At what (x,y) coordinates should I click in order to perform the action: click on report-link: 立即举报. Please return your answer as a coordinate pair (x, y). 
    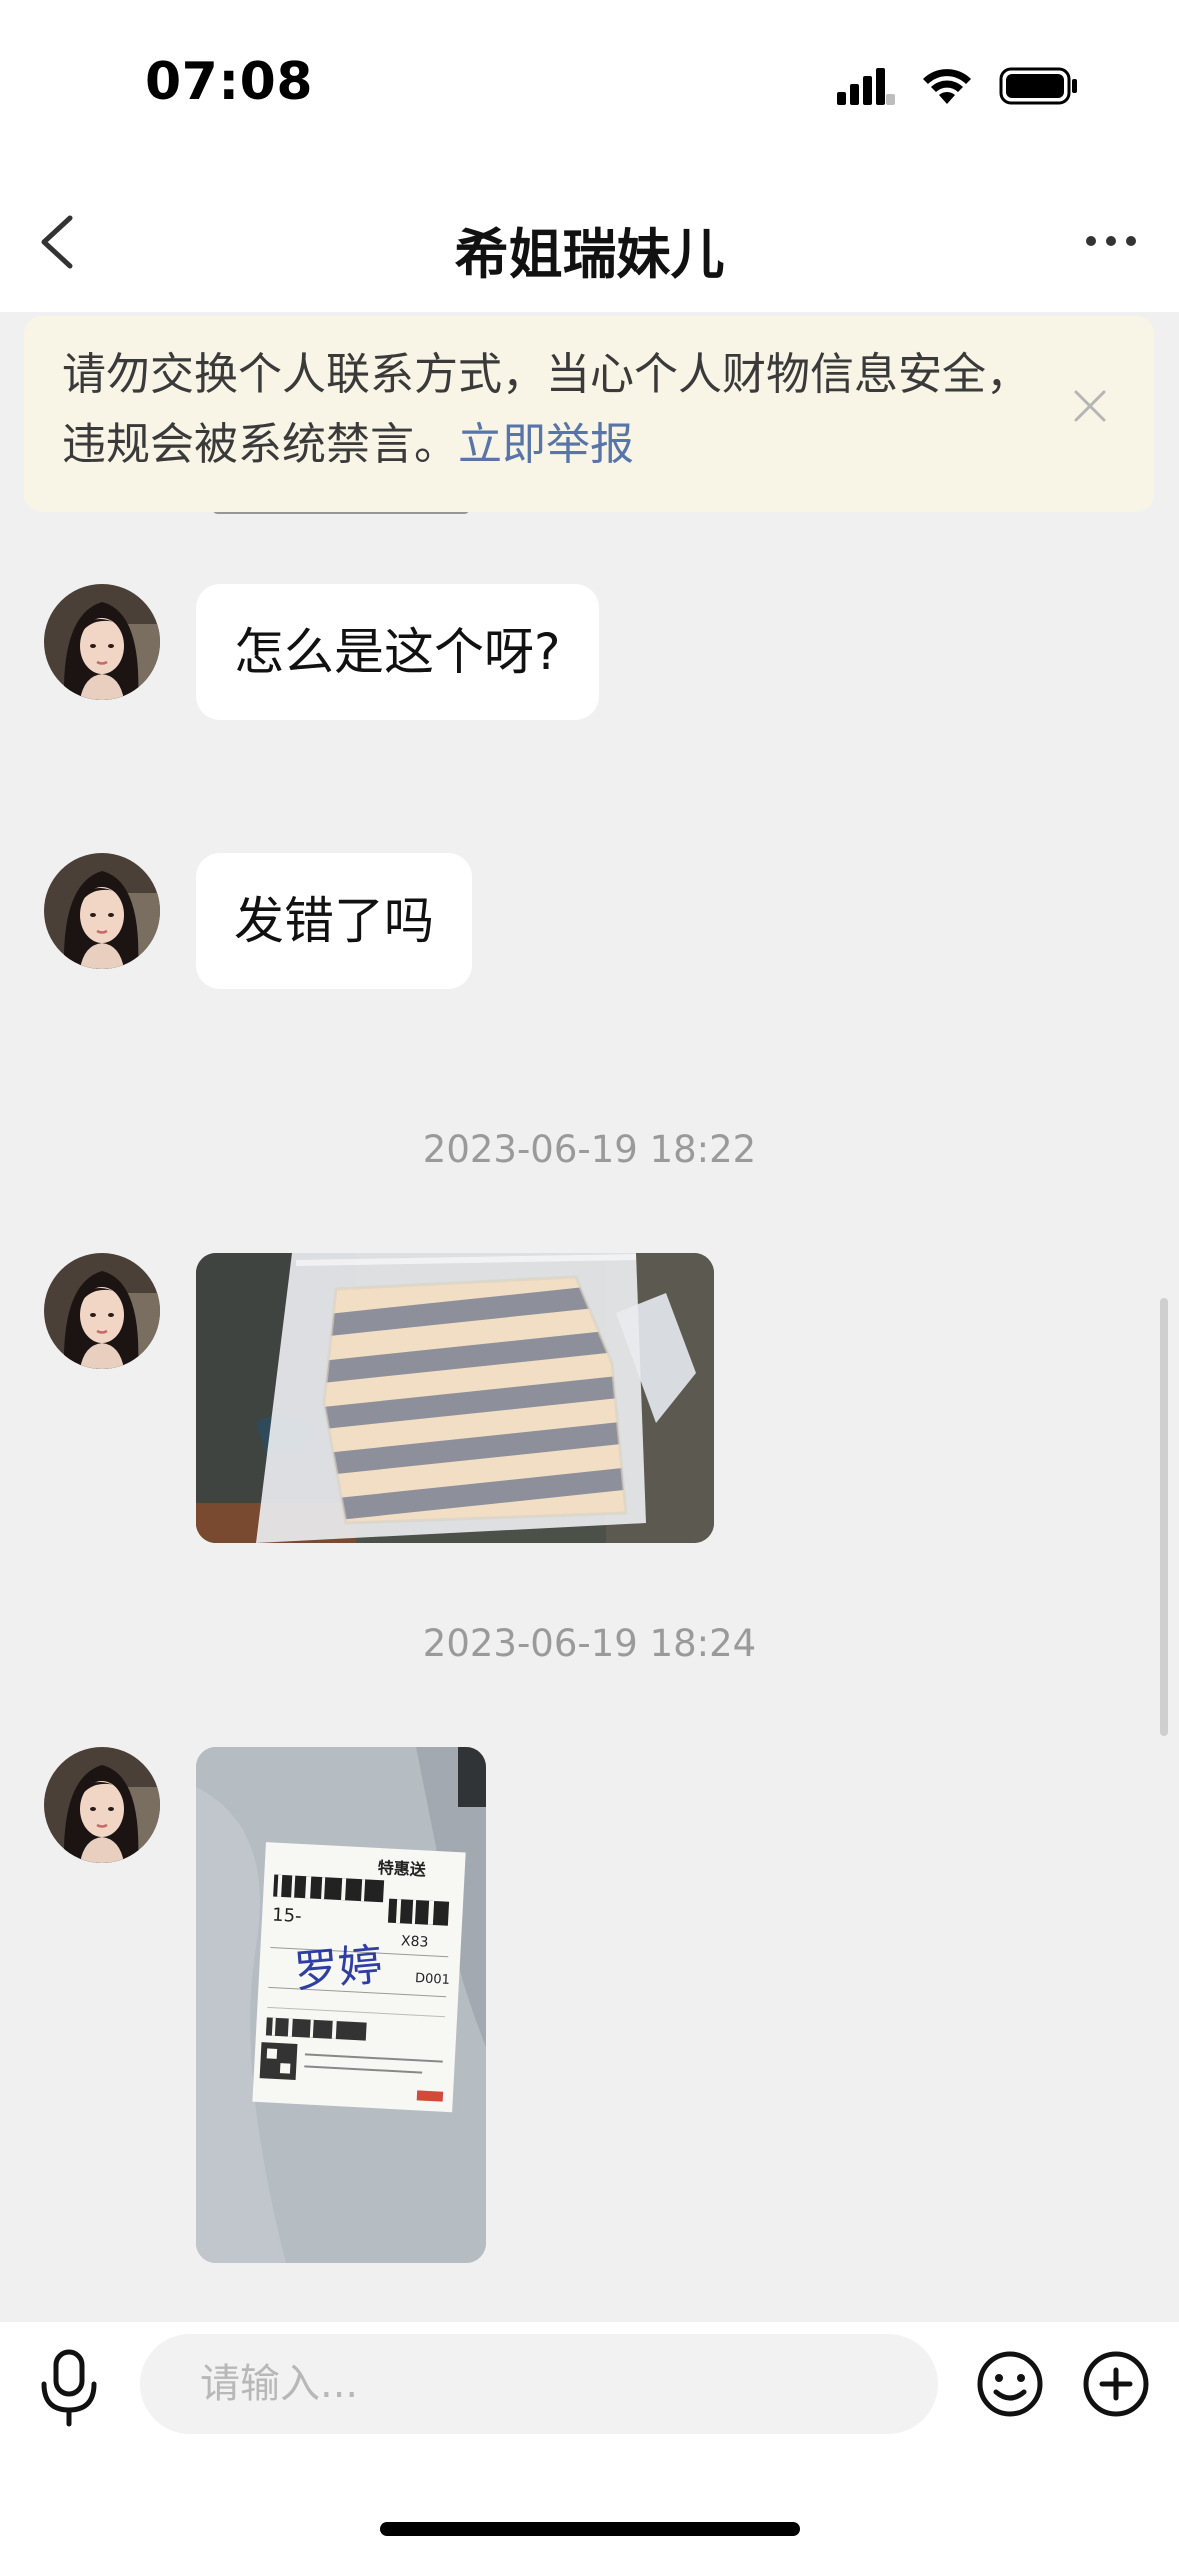
    Looking at the image, I should click on (546, 444).